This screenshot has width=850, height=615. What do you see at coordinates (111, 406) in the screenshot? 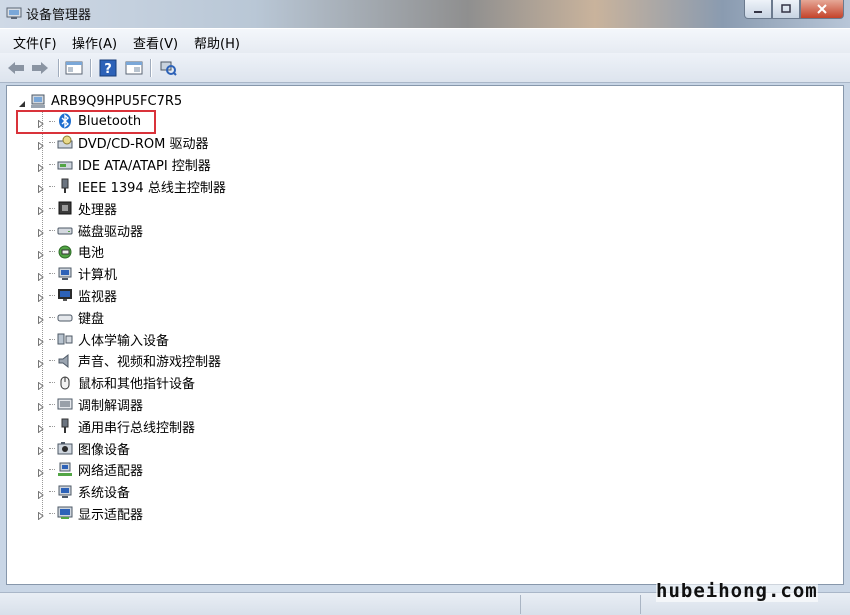
I see `tree-item-label: 调制解调器` at bounding box center [111, 406].